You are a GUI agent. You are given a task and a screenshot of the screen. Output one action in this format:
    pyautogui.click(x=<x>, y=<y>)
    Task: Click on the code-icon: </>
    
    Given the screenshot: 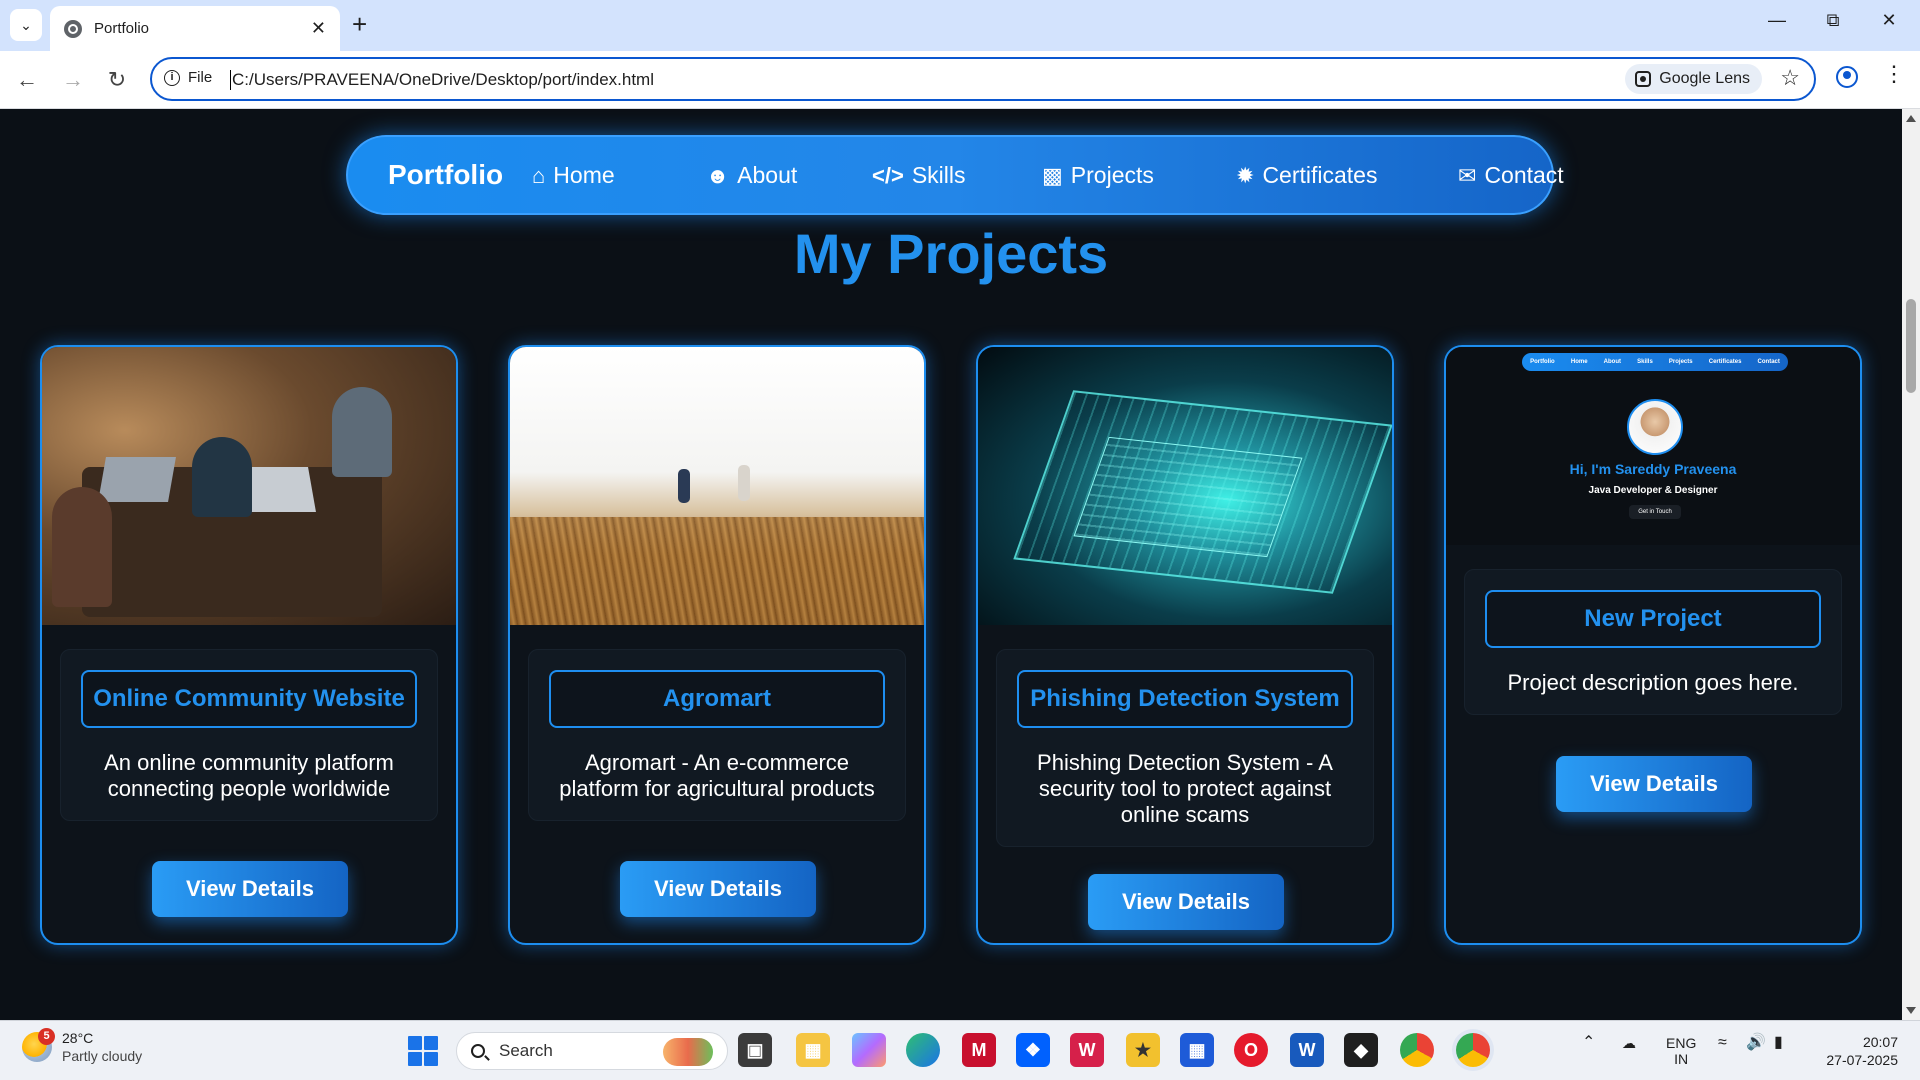 What is the action you would take?
    pyautogui.click(x=888, y=175)
    